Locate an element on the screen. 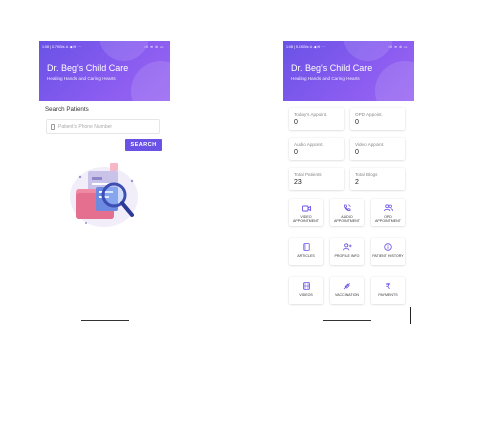 The image size is (482, 446). stat-todays-appointments: Today's Appoint. 0 is located at coordinates (316, 119).